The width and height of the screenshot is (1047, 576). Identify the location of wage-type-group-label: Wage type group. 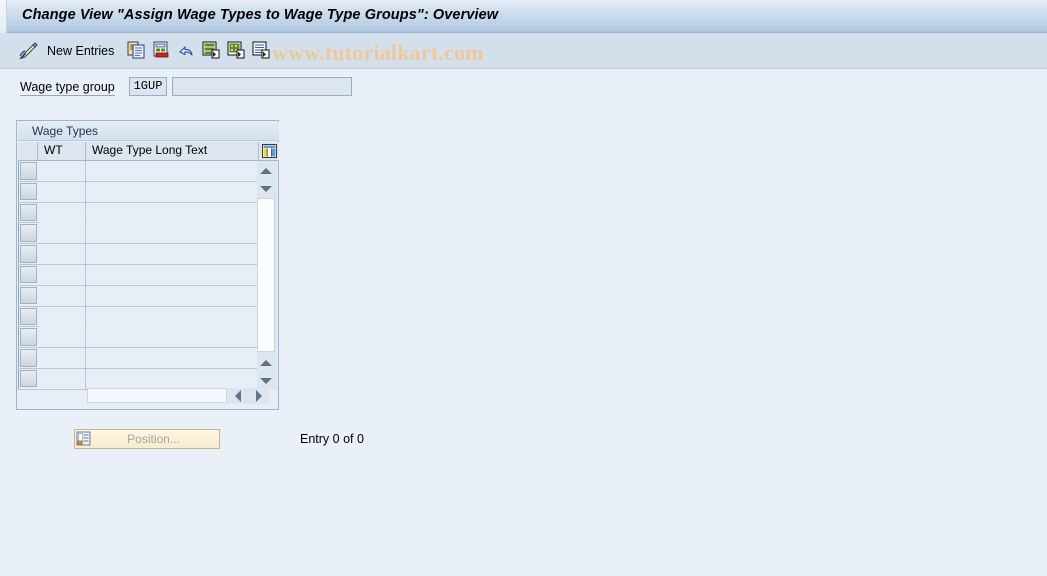
(67, 88).